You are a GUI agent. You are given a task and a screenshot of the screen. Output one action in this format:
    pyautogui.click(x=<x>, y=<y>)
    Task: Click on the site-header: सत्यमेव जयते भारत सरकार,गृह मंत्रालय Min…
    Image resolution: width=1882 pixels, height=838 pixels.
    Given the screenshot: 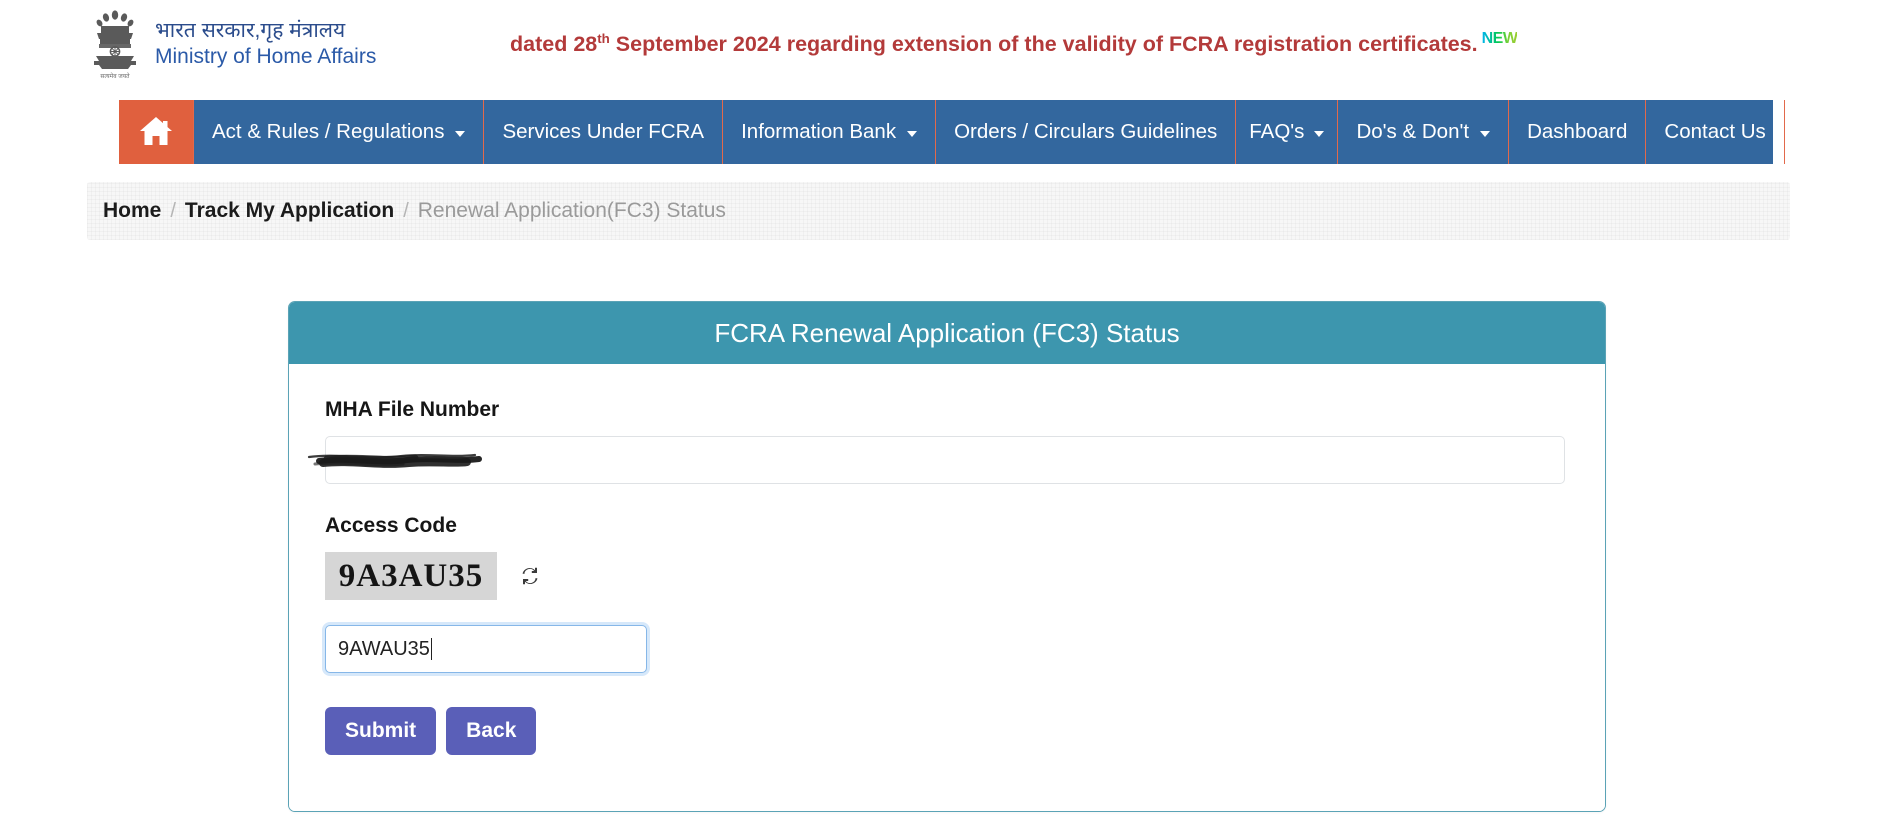 What is the action you would take?
    pyautogui.click(x=941, y=44)
    